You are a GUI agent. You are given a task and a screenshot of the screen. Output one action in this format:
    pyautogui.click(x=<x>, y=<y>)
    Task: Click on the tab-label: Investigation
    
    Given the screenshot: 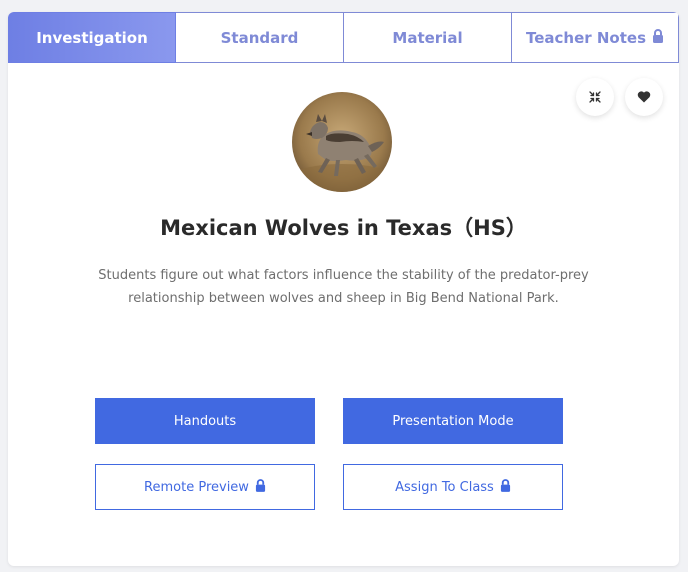 What is the action you would take?
    pyautogui.click(x=92, y=37)
    